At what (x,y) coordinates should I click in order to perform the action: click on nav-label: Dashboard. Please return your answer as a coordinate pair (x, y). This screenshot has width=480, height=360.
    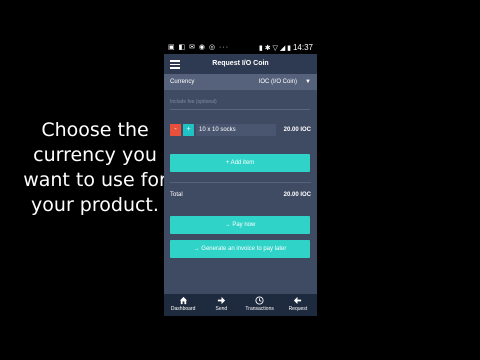
    Looking at the image, I should click on (183, 309).